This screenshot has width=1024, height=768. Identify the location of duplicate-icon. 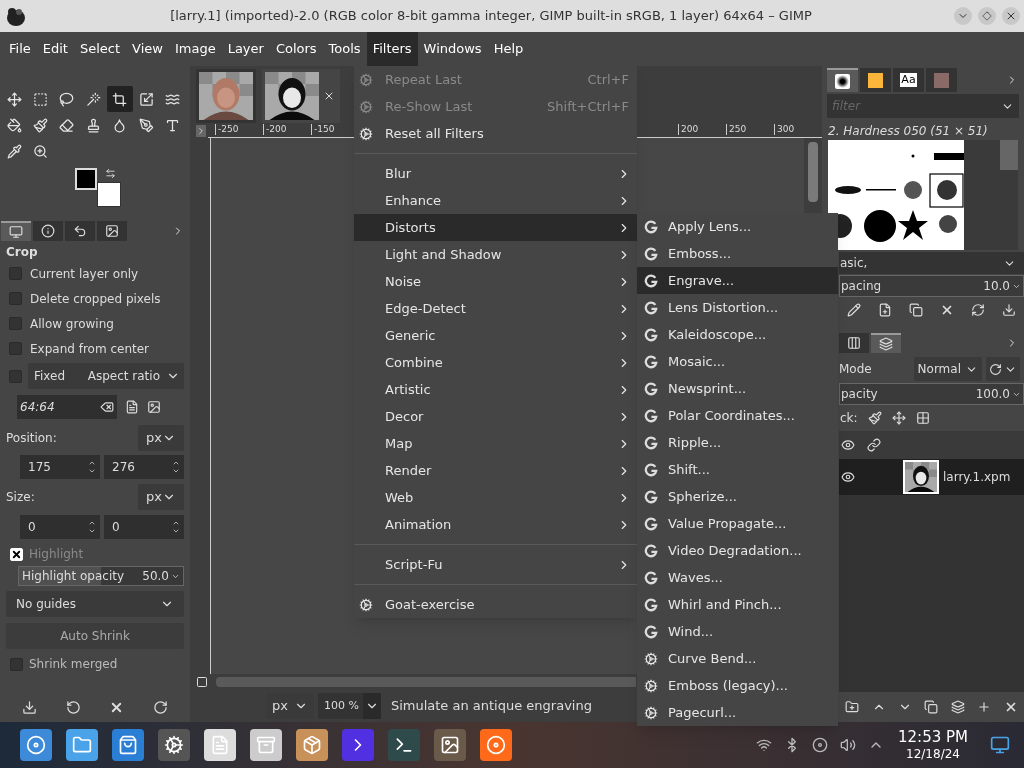
(916, 310).